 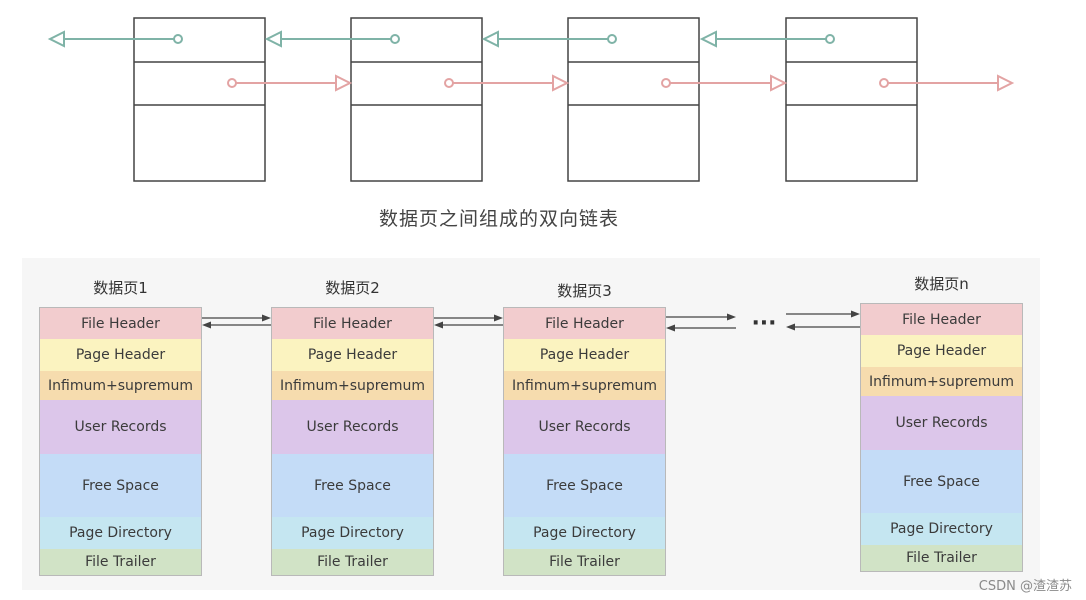 What do you see at coordinates (120, 288) in the screenshot?
I see `data-page-title: 数据页1` at bounding box center [120, 288].